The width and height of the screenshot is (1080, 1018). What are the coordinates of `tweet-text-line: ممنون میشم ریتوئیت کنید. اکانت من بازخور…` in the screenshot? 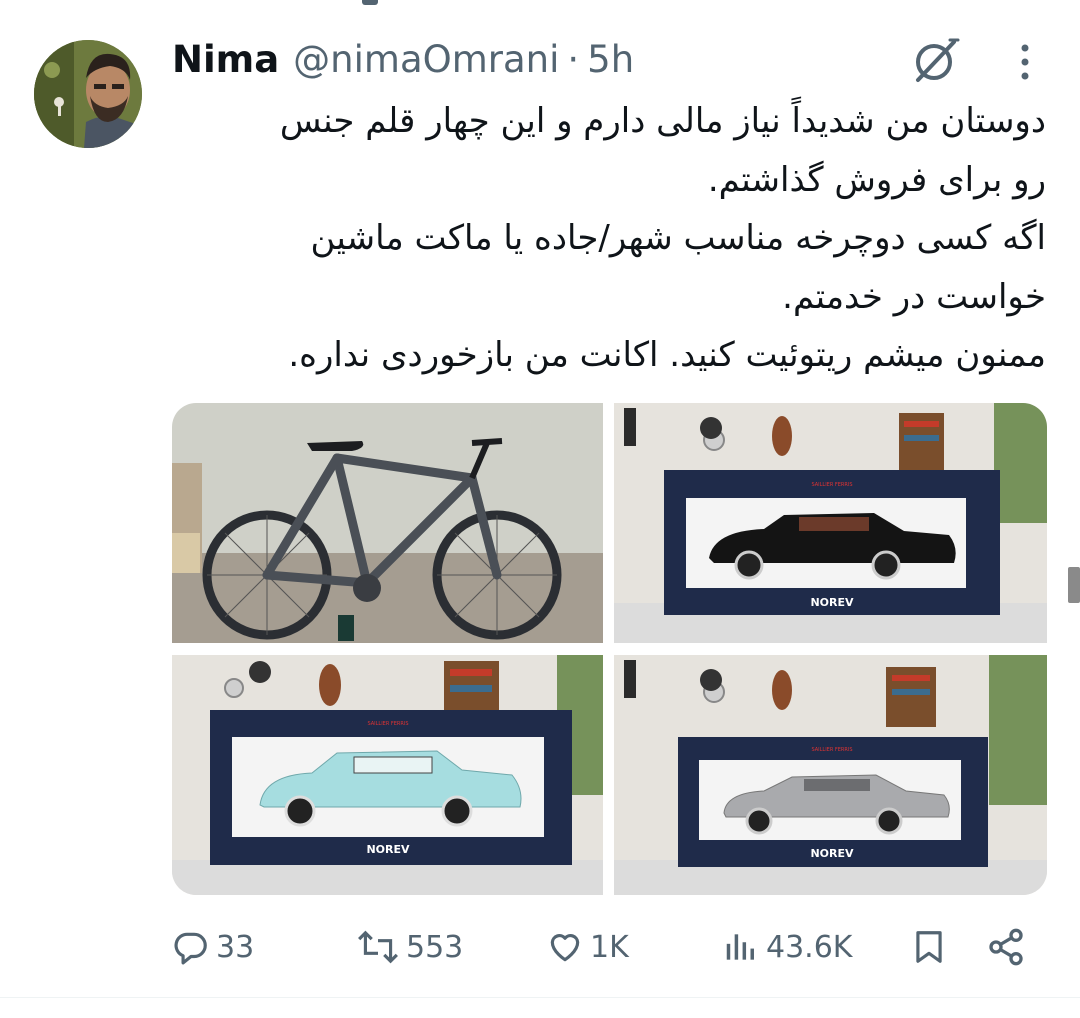 It's located at (667, 355).